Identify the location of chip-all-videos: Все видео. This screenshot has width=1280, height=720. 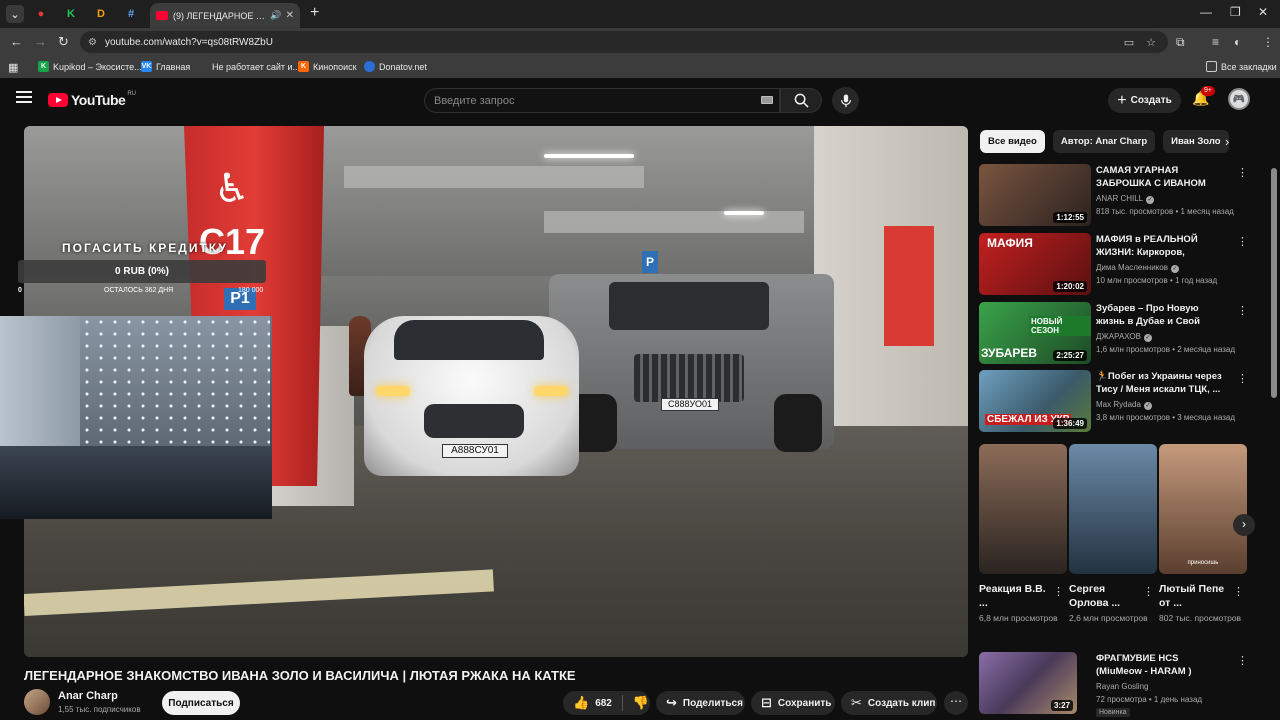
(1012, 141).